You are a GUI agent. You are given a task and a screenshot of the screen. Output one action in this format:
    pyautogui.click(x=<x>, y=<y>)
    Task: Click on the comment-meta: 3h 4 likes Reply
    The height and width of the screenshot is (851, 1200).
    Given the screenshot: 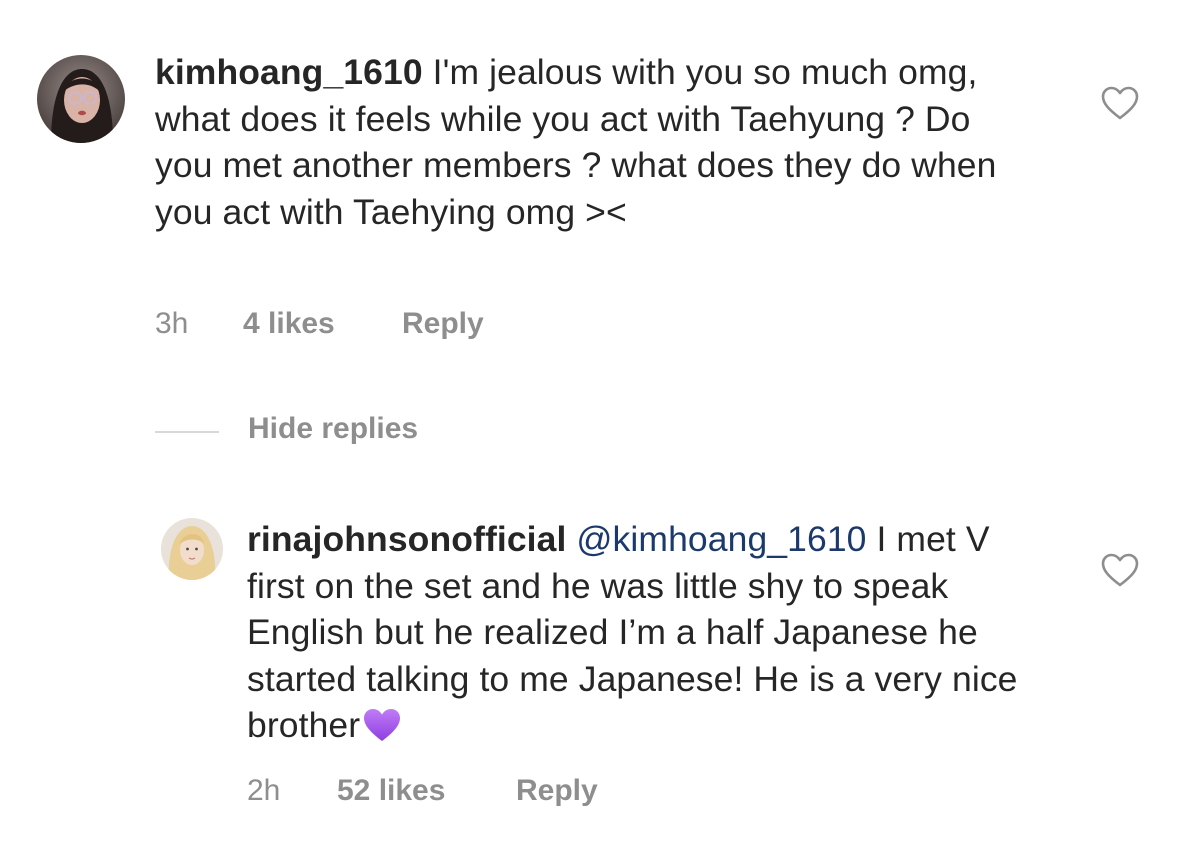 What is the action you would take?
    pyautogui.click(x=405, y=327)
    